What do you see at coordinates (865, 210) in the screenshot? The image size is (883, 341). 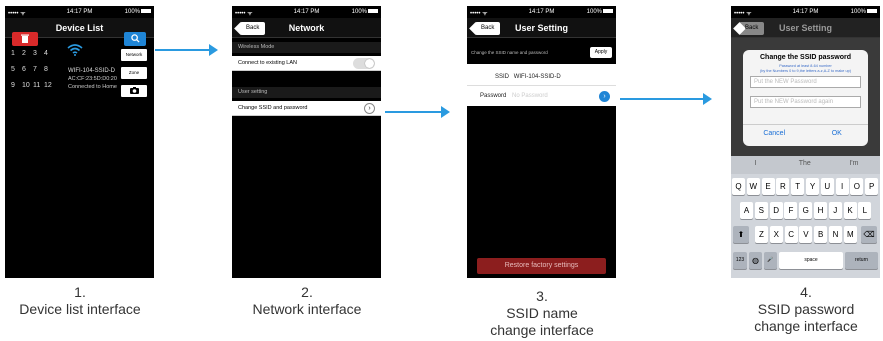 I see `key-l: L` at bounding box center [865, 210].